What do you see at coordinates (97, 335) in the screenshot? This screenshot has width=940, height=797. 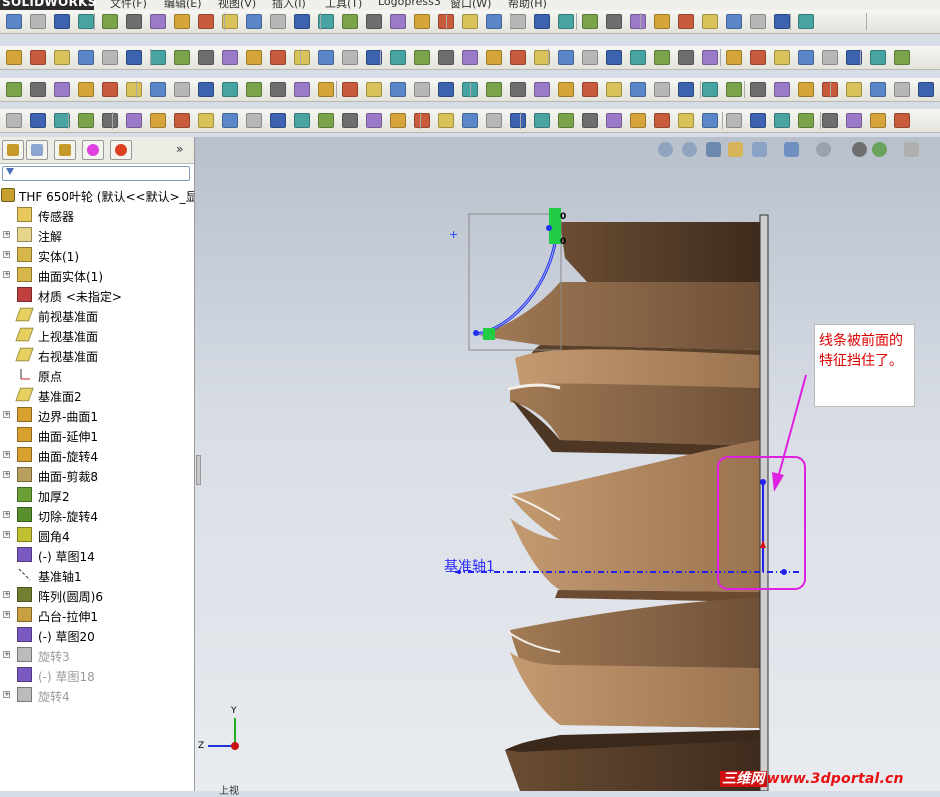 I see `tree-item: 上视基准面` at bounding box center [97, 335].